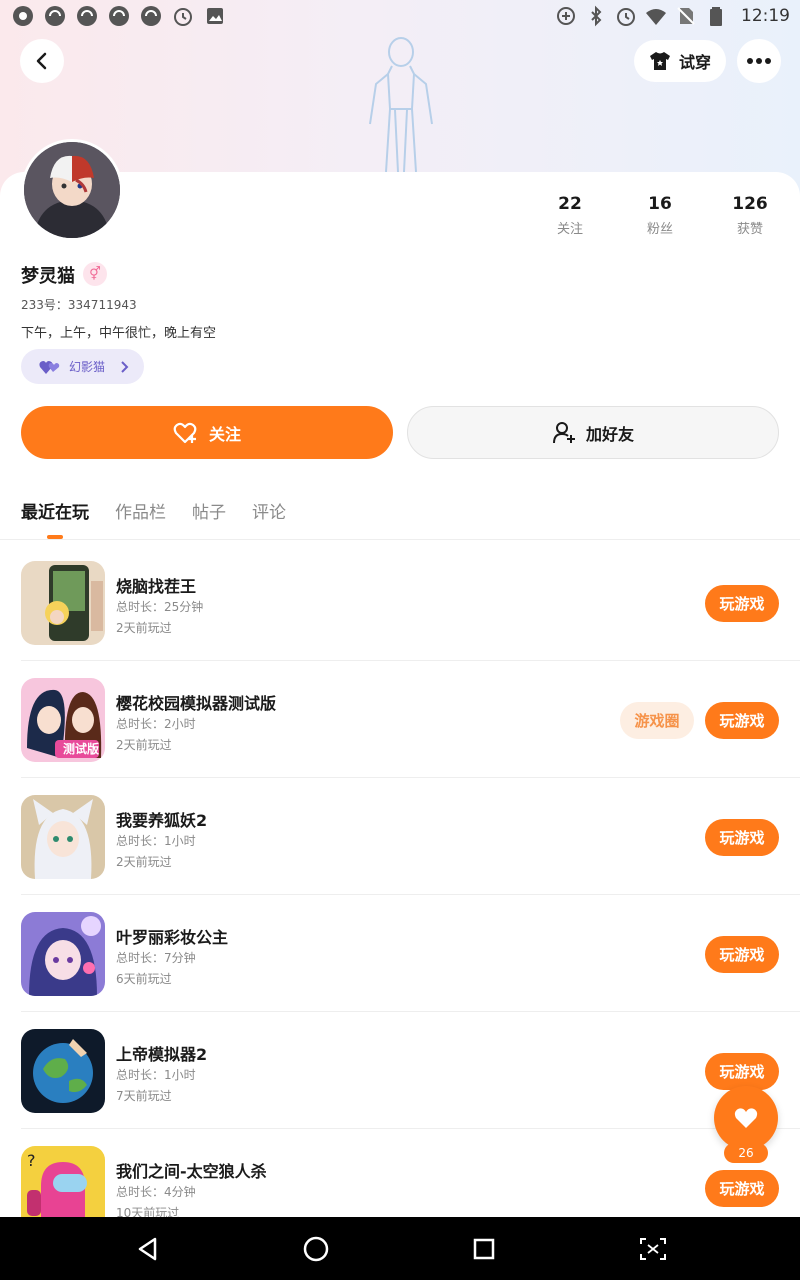 This screenshot has height=1280, width=800. I want to click on like-button, so click(746, 1118).